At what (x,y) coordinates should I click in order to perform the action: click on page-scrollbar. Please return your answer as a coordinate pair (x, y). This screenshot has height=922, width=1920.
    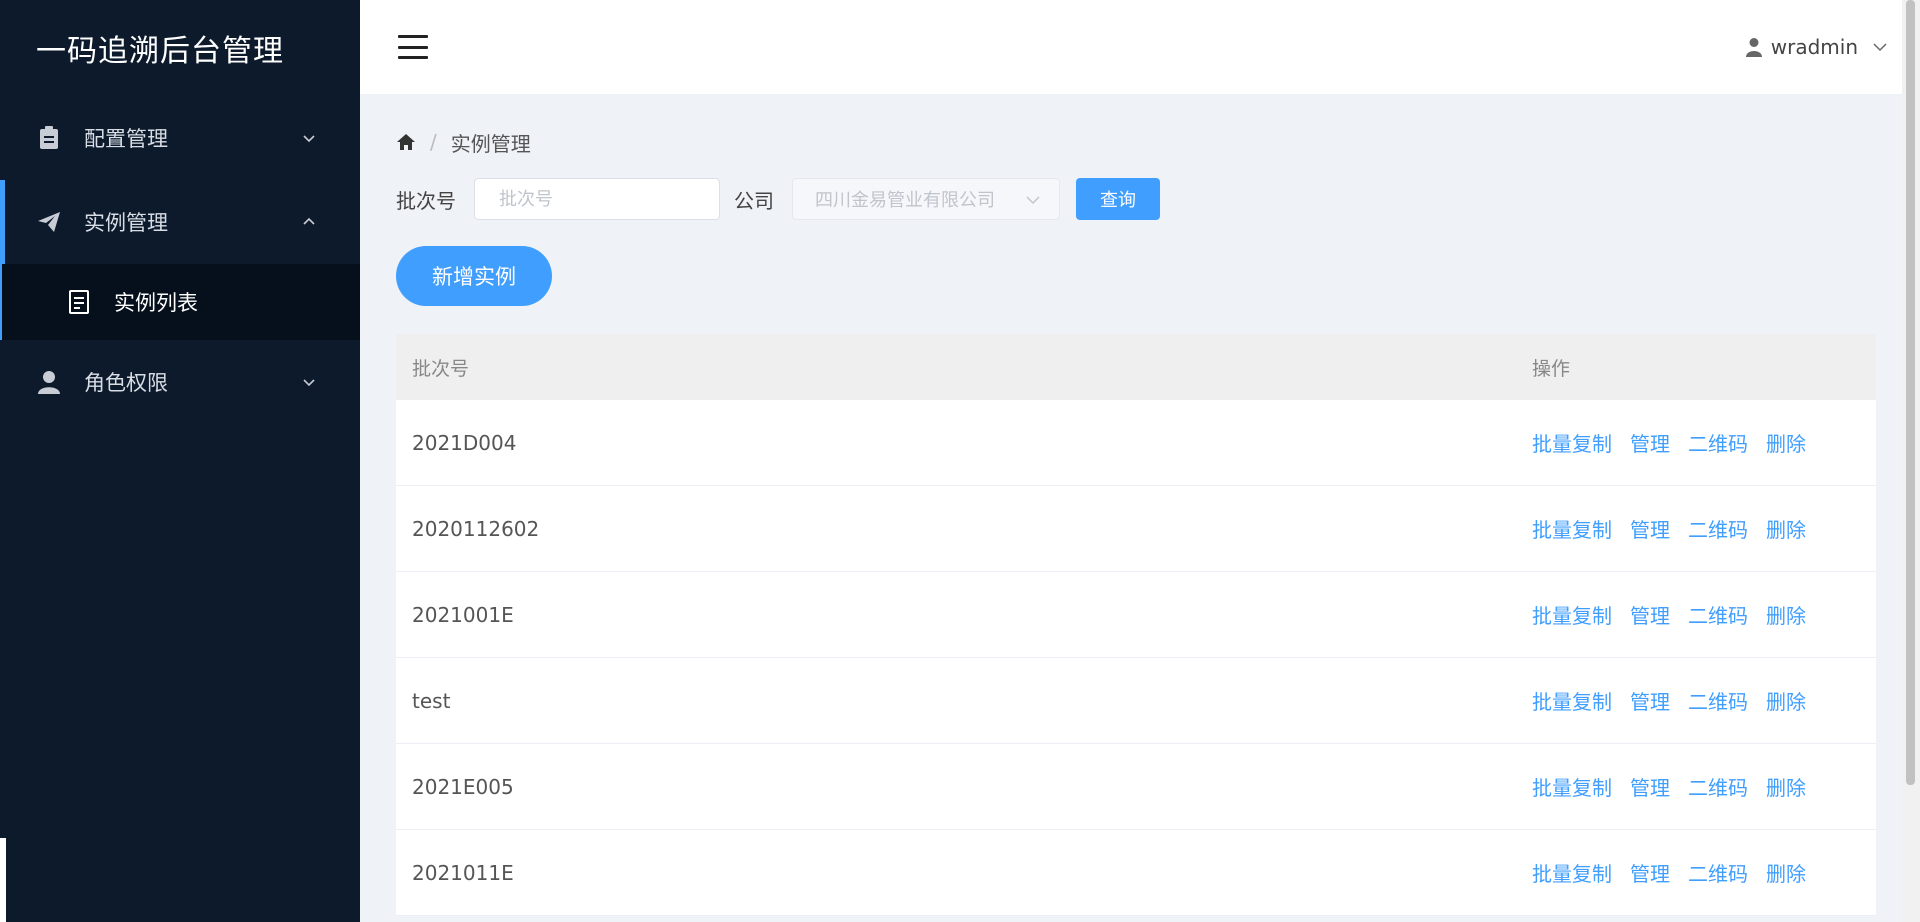
    Looking at the image, I should click on (1911, 461).